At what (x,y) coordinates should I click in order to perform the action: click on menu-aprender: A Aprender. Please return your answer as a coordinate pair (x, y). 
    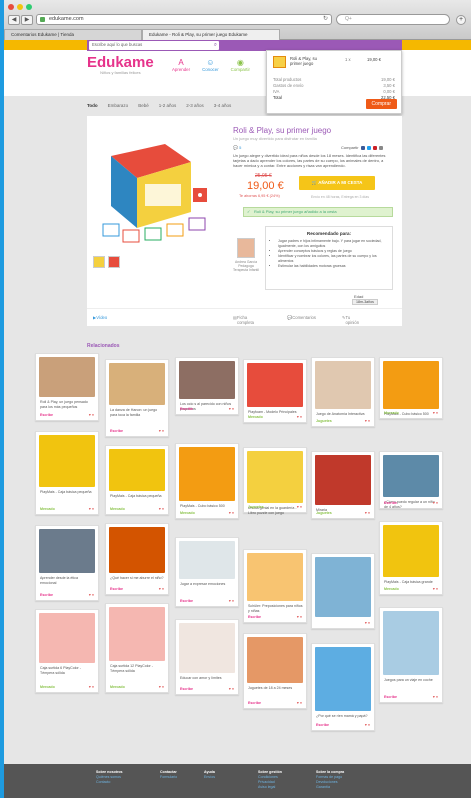
    Looking at the image, I should click on (181, 65).